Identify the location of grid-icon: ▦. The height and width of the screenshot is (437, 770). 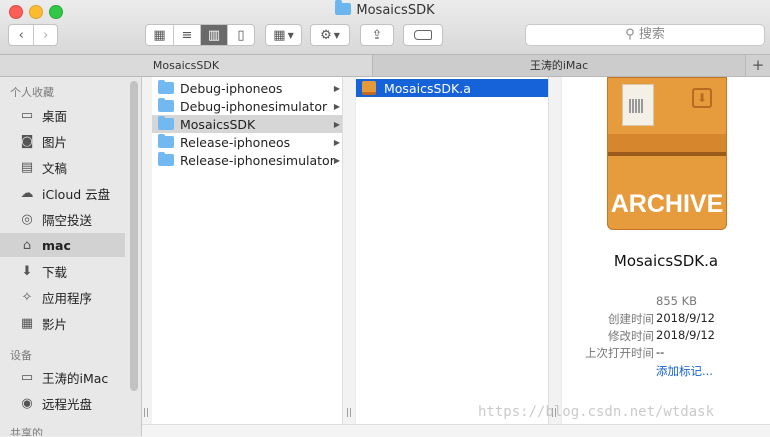
(159, 35).